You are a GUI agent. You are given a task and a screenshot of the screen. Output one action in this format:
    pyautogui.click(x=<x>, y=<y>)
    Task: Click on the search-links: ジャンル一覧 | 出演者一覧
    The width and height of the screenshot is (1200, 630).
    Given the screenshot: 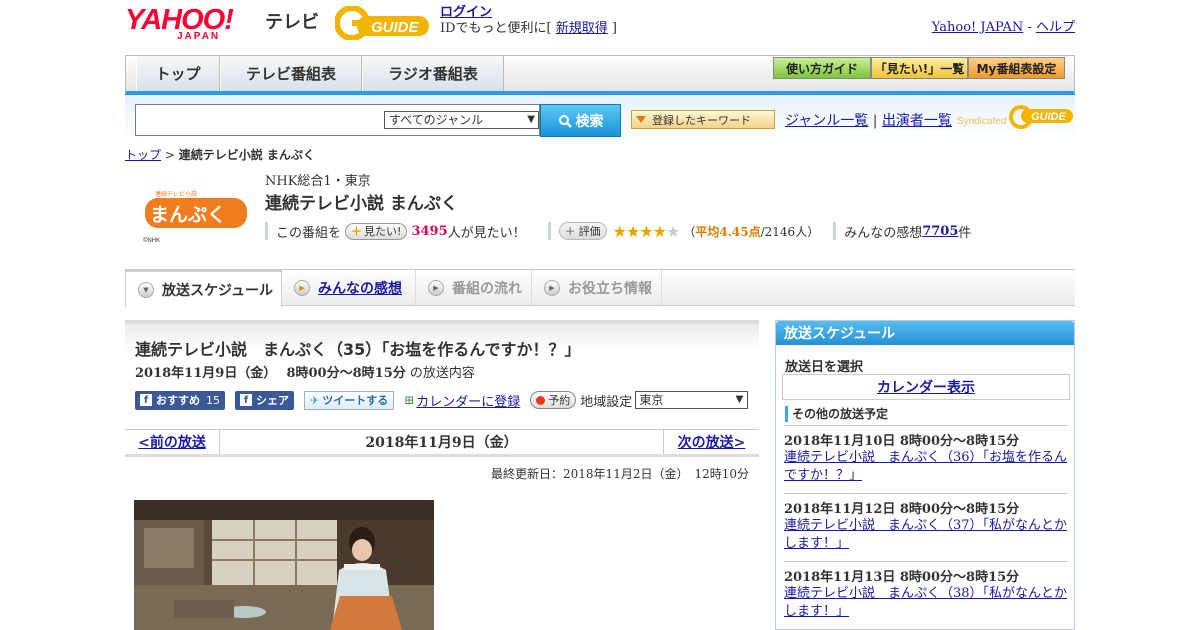 What is the action you would take?
    pyautogui.click(x=868, y=120)
    